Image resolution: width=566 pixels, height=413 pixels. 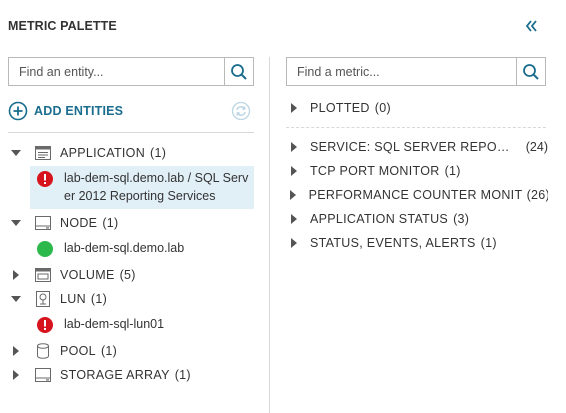 I want to click on metric-group-application-status: APPLICATION STATUS (3), so click(x=417, y=219).